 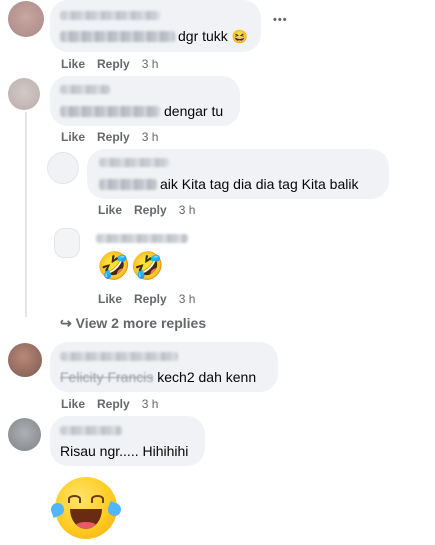 I want to click on comment-bubble: dengar tu, so click(x=145, y=101).